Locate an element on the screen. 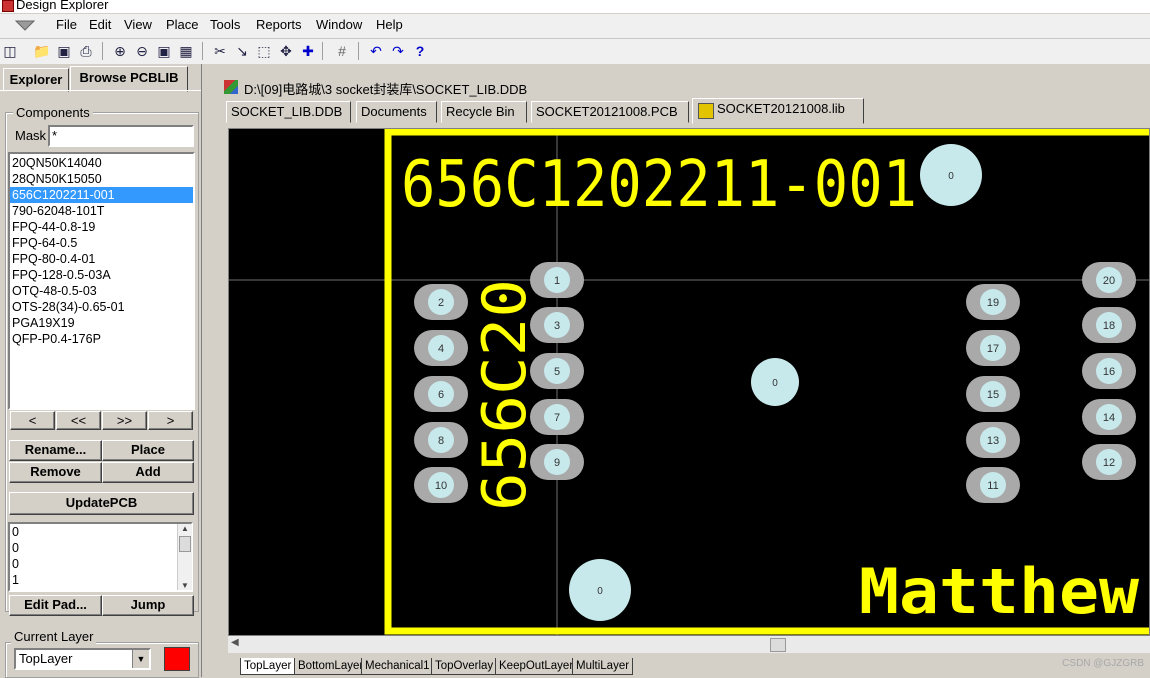 The image size is (1150, 678). menu-file: File is located at coordinates (66, 24).